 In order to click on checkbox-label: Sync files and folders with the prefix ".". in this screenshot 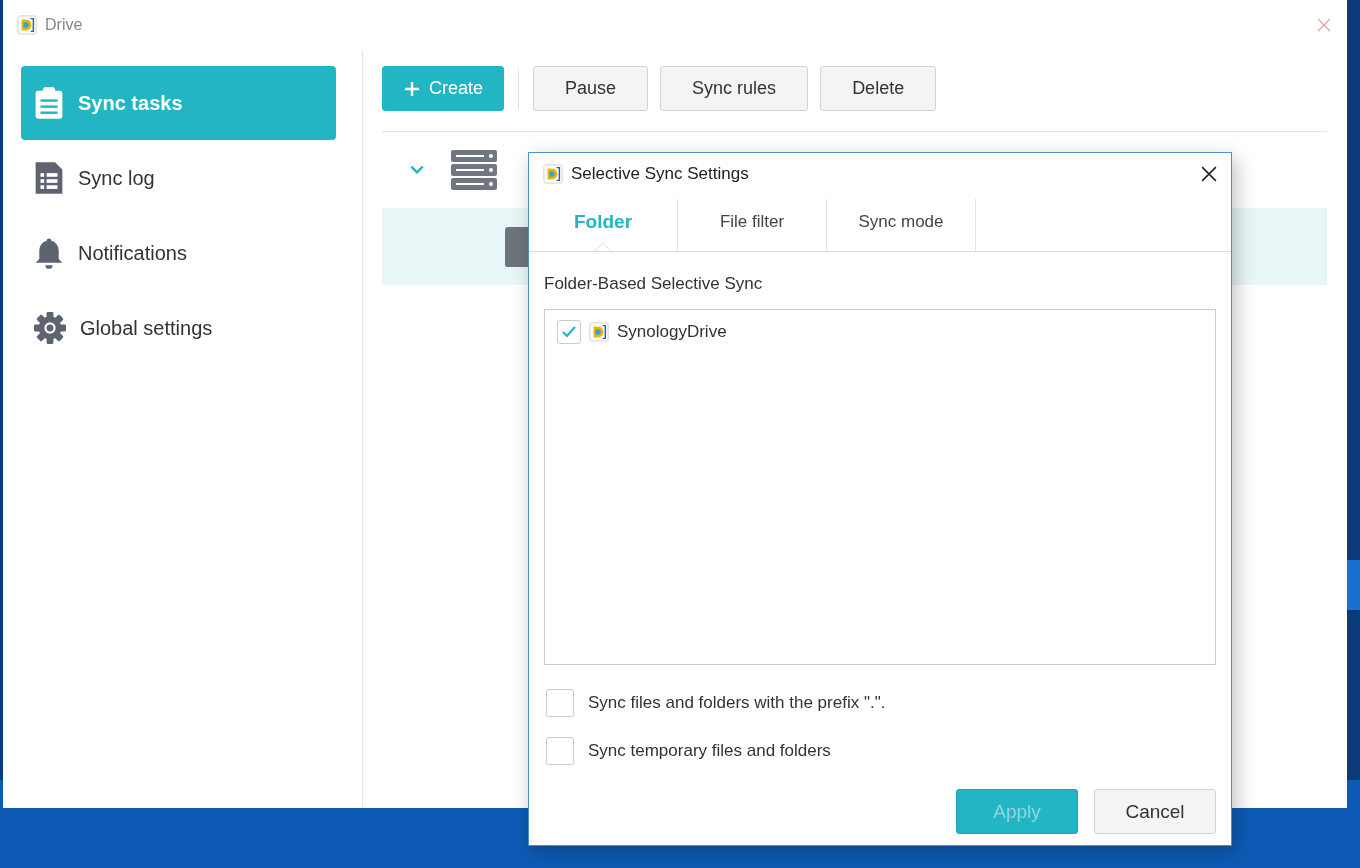, I will do `click(737, 703)`.